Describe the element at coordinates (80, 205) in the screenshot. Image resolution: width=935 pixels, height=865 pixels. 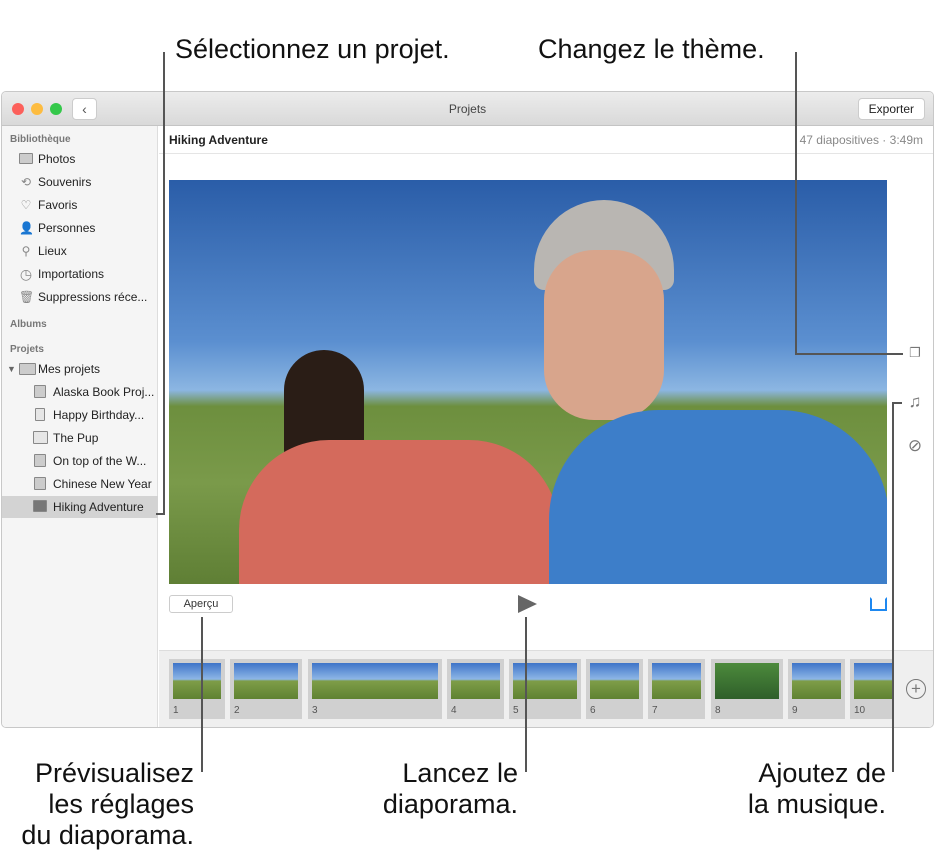
I see `sidebar-item-favorites: ♡ Favoris` at that location.